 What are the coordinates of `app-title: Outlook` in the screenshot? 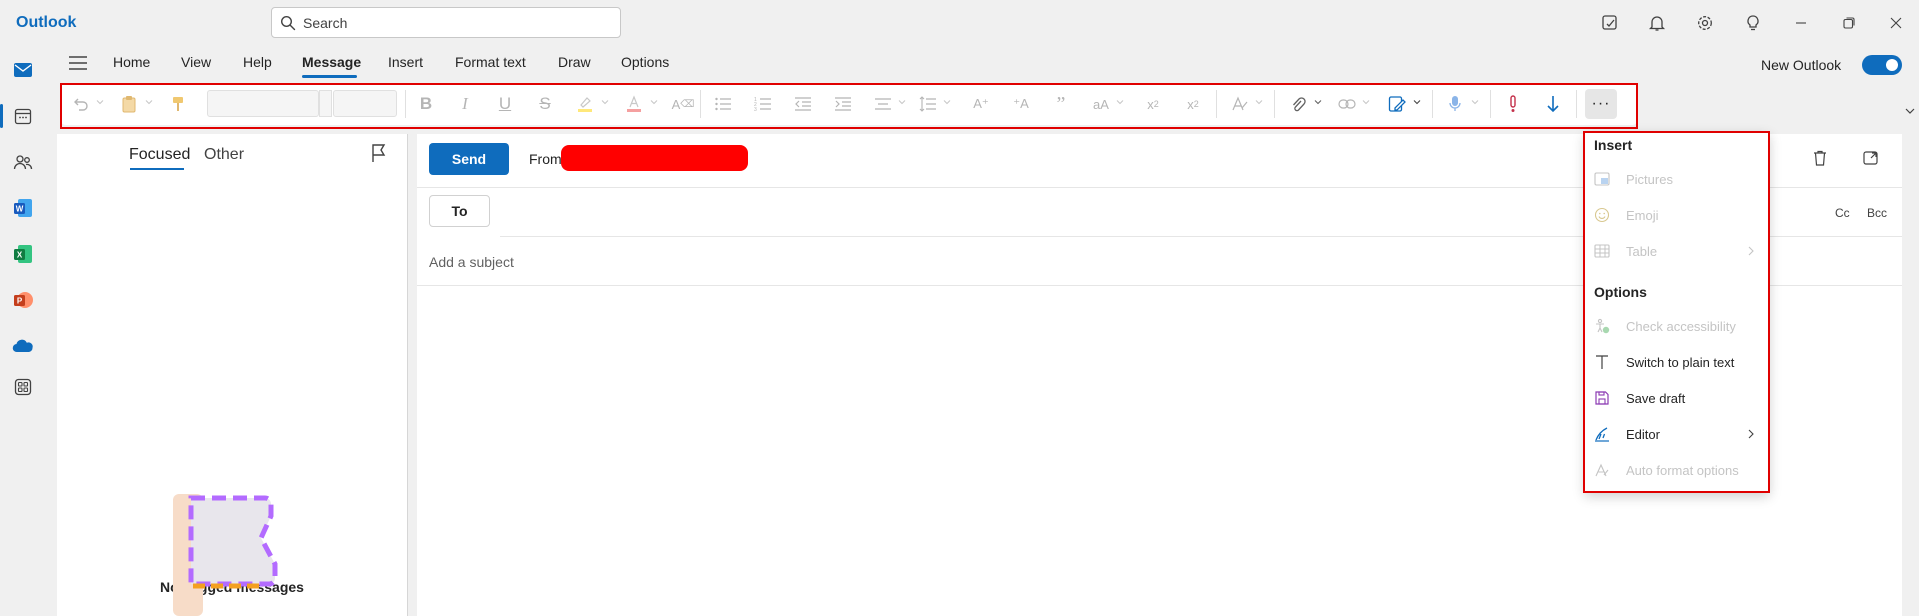 It's located at (46, 23).